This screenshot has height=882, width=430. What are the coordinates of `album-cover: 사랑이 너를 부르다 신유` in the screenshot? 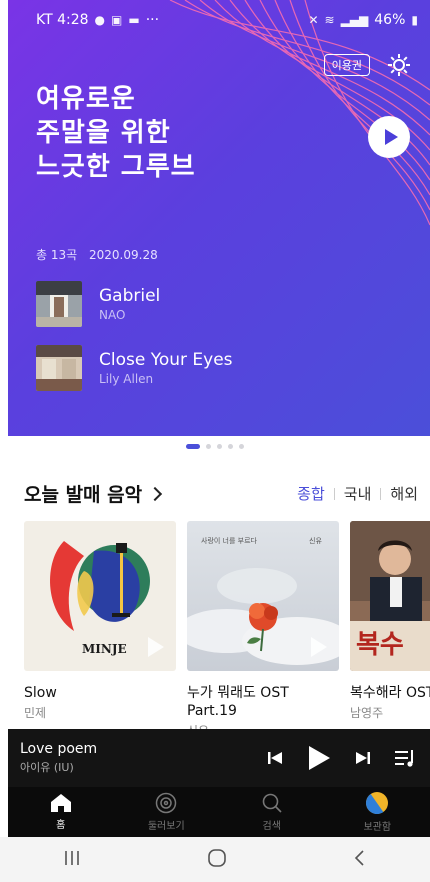 It's located at (263, 596).